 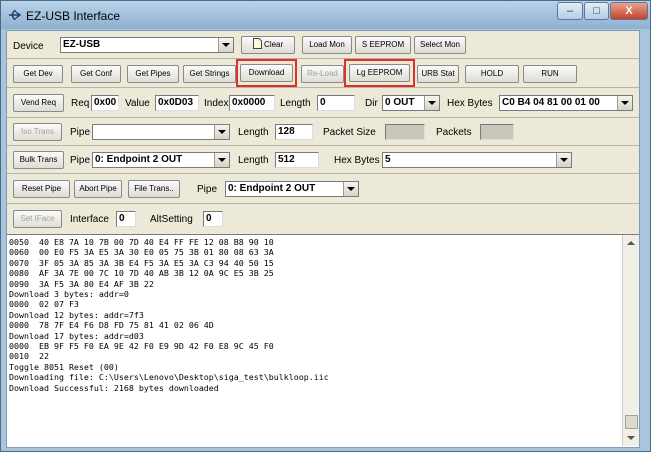 What do you see at coordinates (207, 189) in the screenshot?
I see `file-pipe-label: Pipe` at bounding box center [207, 189].